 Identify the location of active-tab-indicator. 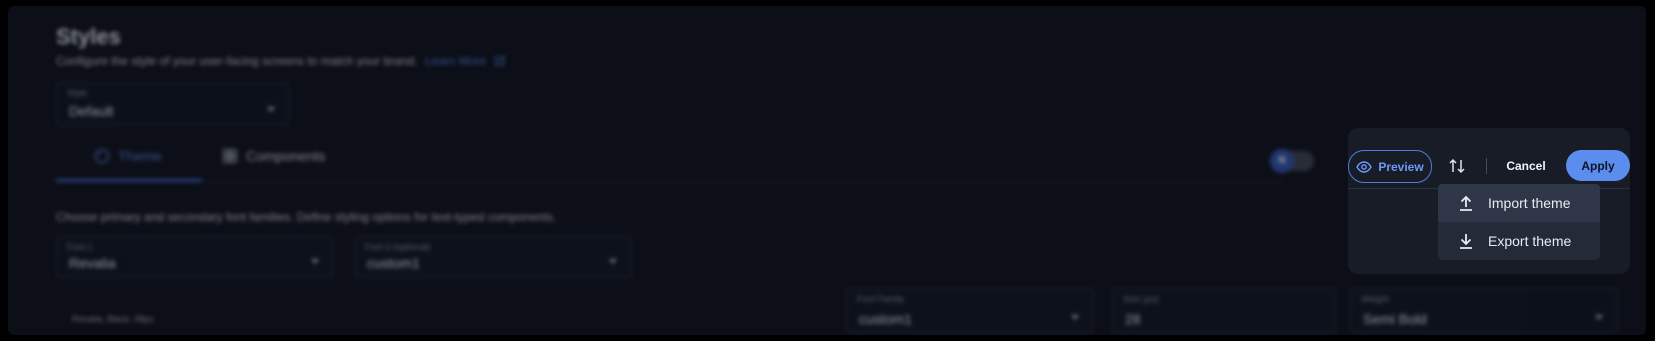
(129, 180).